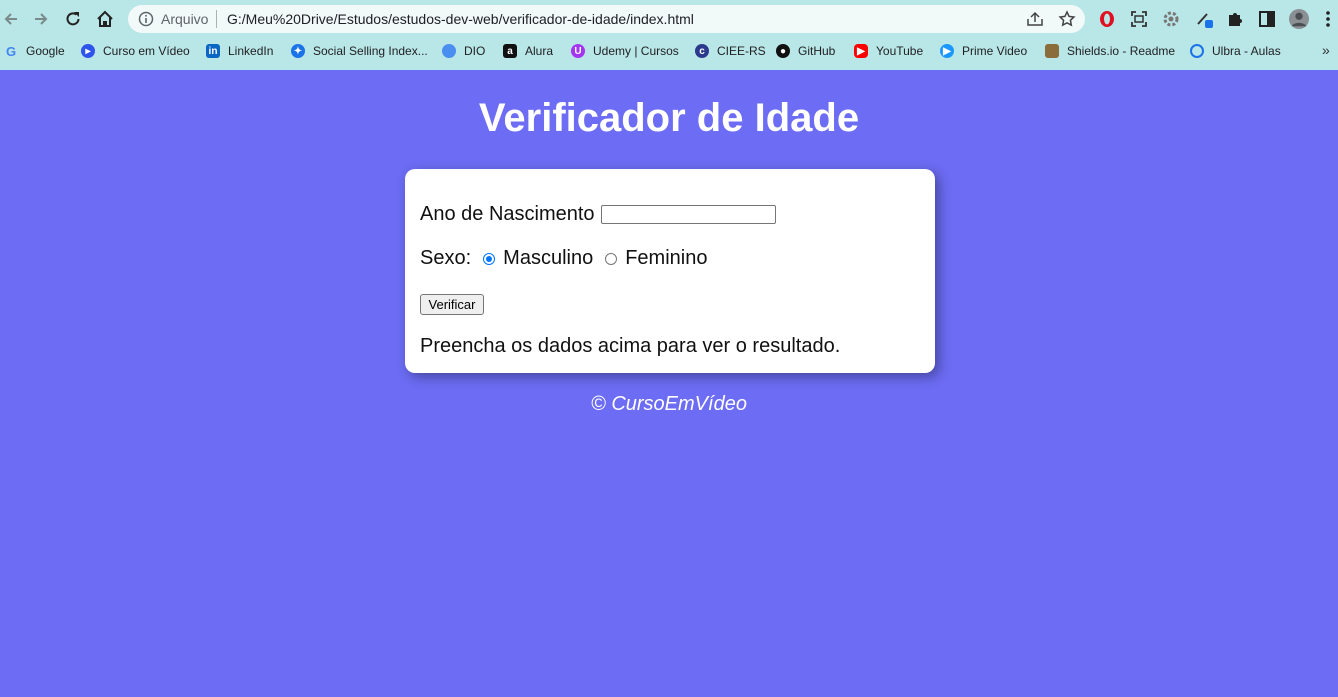 Image resolution: width=1338 pixels, height=697 pixels. What do you see at coordinates (1107, 19) in the screenshot?
I see `opera-icon` at bounding box center [1107, 19].